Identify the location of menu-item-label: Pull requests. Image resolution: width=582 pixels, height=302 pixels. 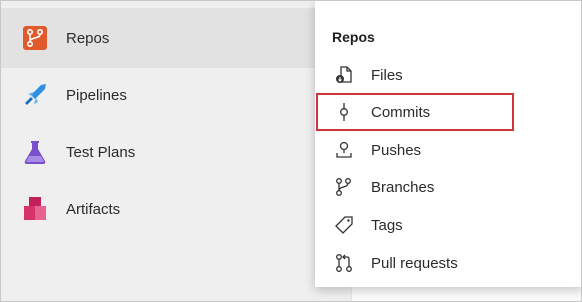
(414, 263).